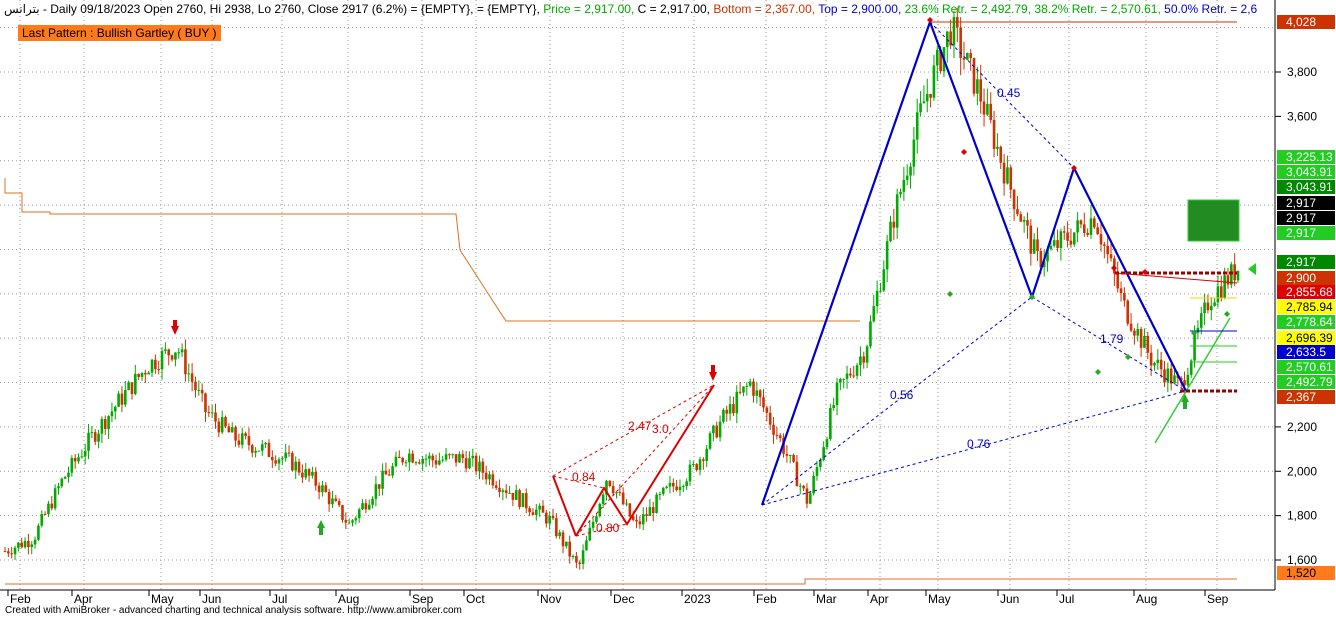  What do you see at coordinates (858, 9) in the screenshot?
I see `header-segment: Top = 2,900.00,` at bounding box center [858, 9].